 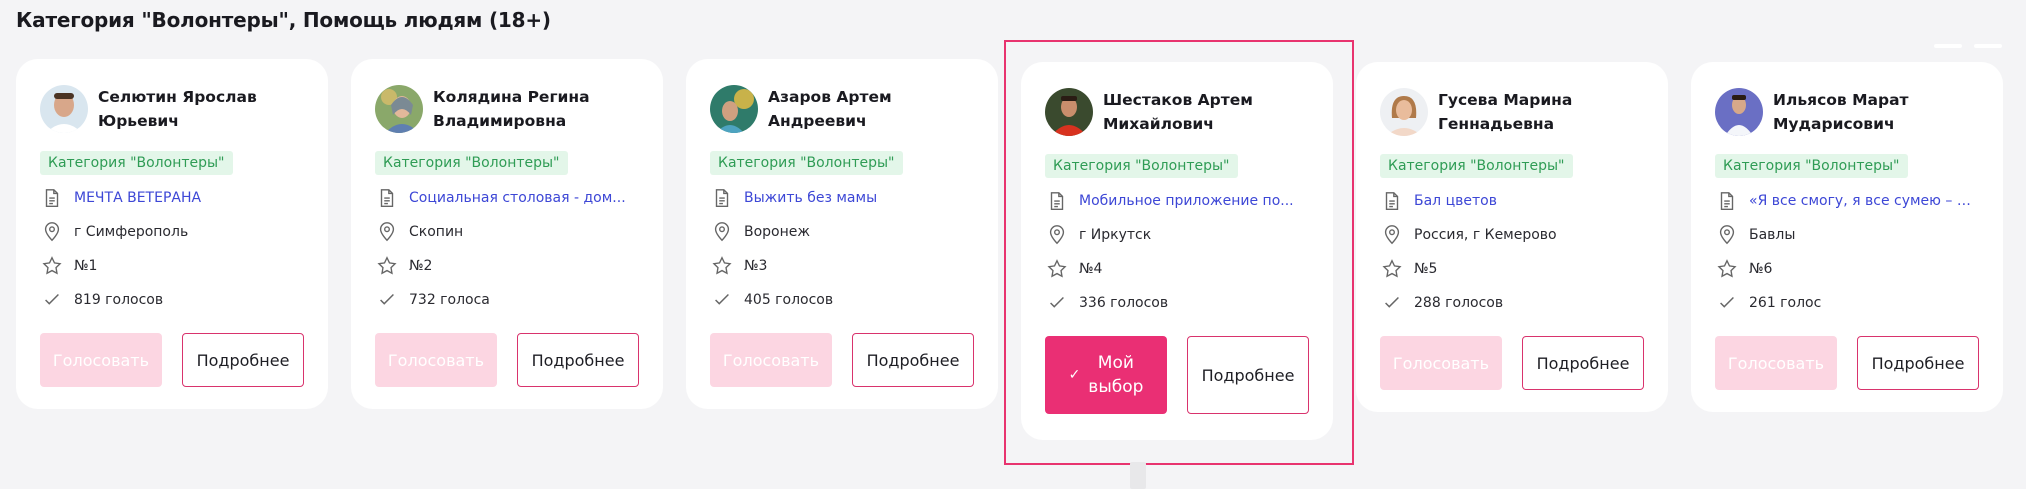 What do you see at coordinates (1772, 235) in the screenshot?
I see `city-text: Бавлы` at bounding box center [1772, 235].